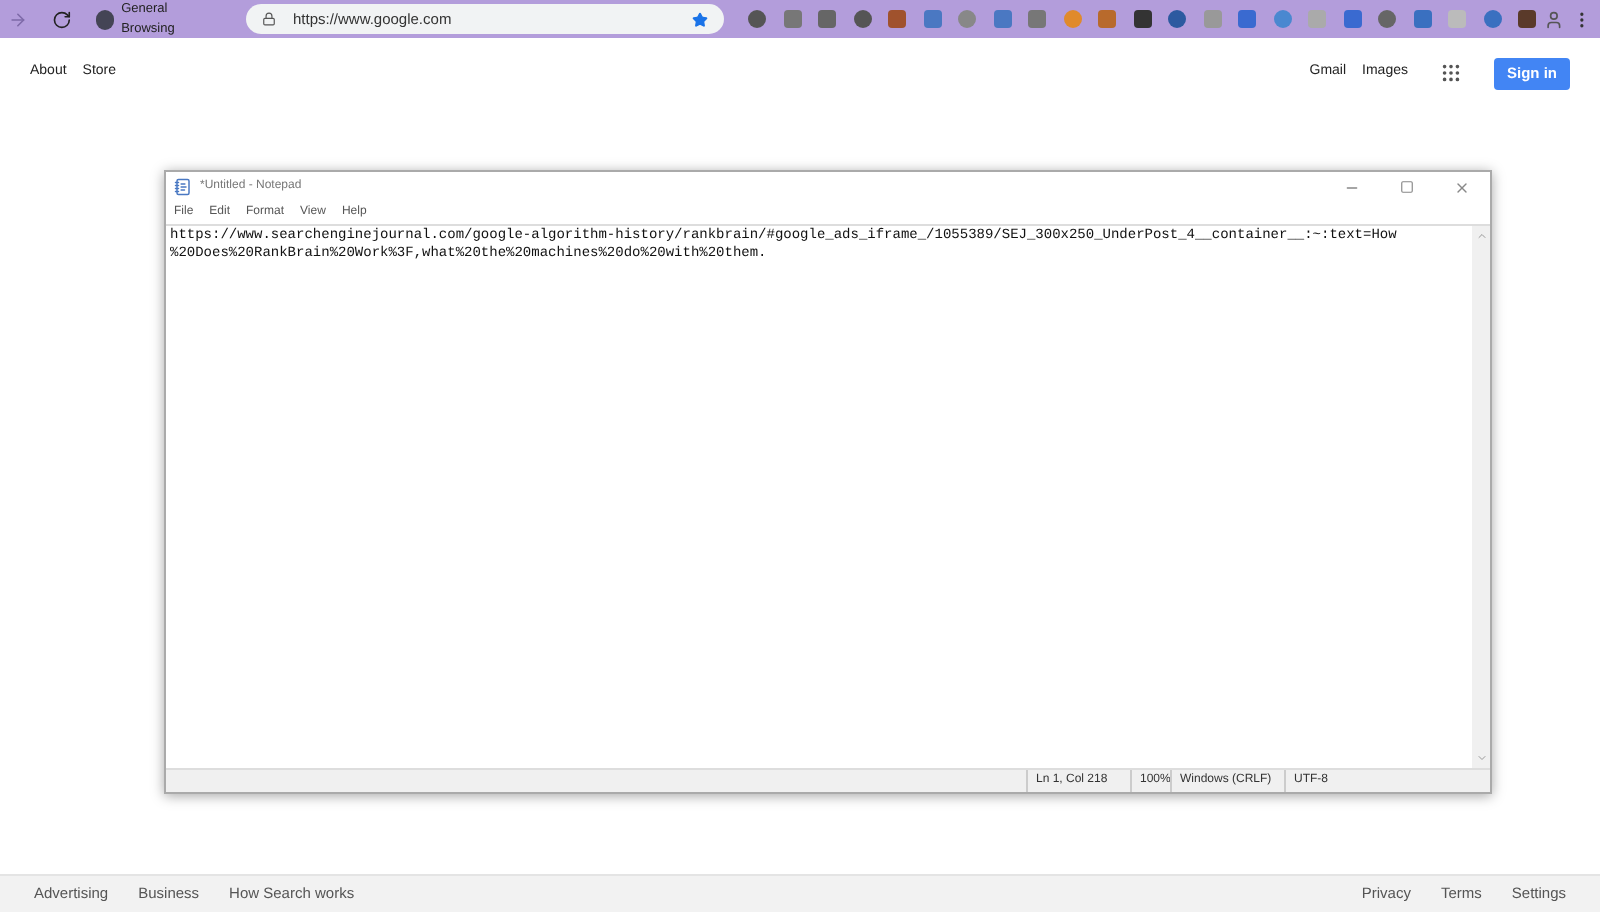 The height and width of the screenshot is (912, 1600). I want to click on close-icon, so click(1462, 187).